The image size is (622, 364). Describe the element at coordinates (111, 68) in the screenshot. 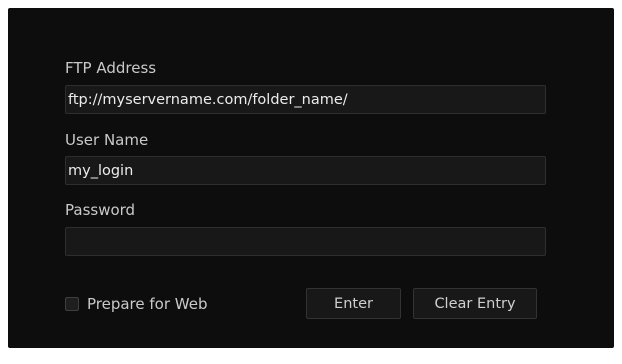

I see `ftp-address-label: FTP Address` at that location.